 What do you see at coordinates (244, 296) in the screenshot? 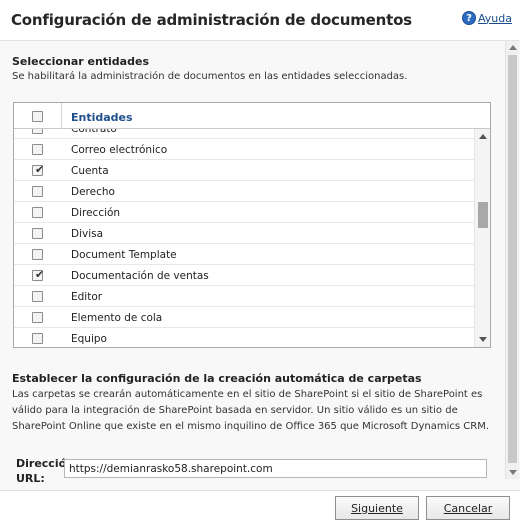
I see `entity-row: Editor` at bounding box center [244, 296].